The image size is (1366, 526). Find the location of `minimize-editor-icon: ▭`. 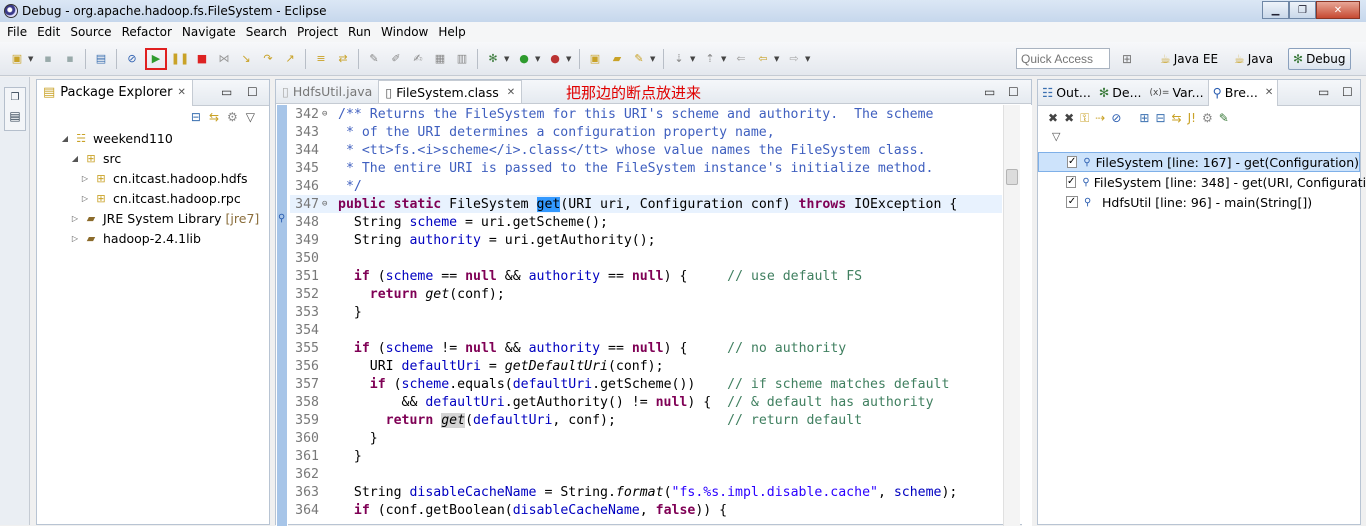

minimize-editor-icon: ▭ is located at coordinates (989, 92).